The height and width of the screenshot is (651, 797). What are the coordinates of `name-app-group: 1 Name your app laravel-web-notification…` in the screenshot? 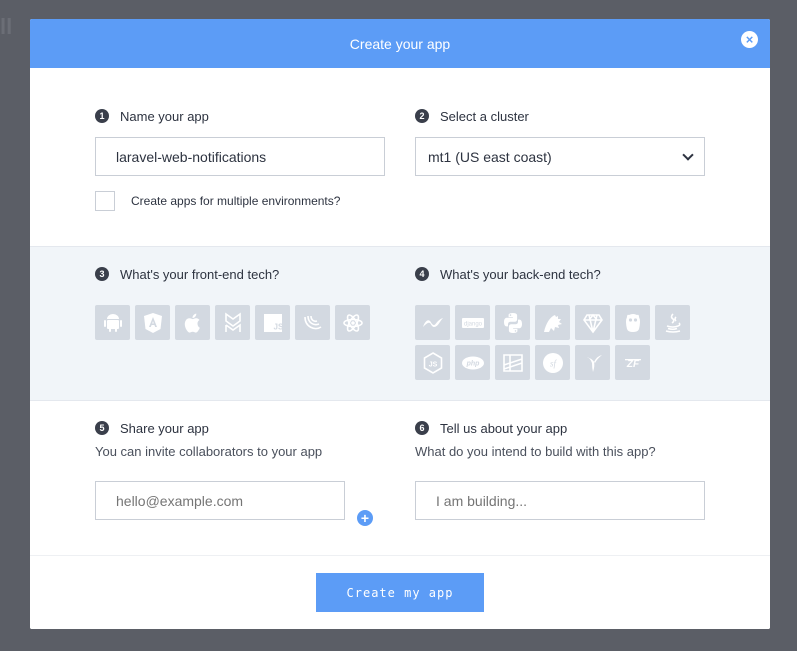 It's located at (240, 142).